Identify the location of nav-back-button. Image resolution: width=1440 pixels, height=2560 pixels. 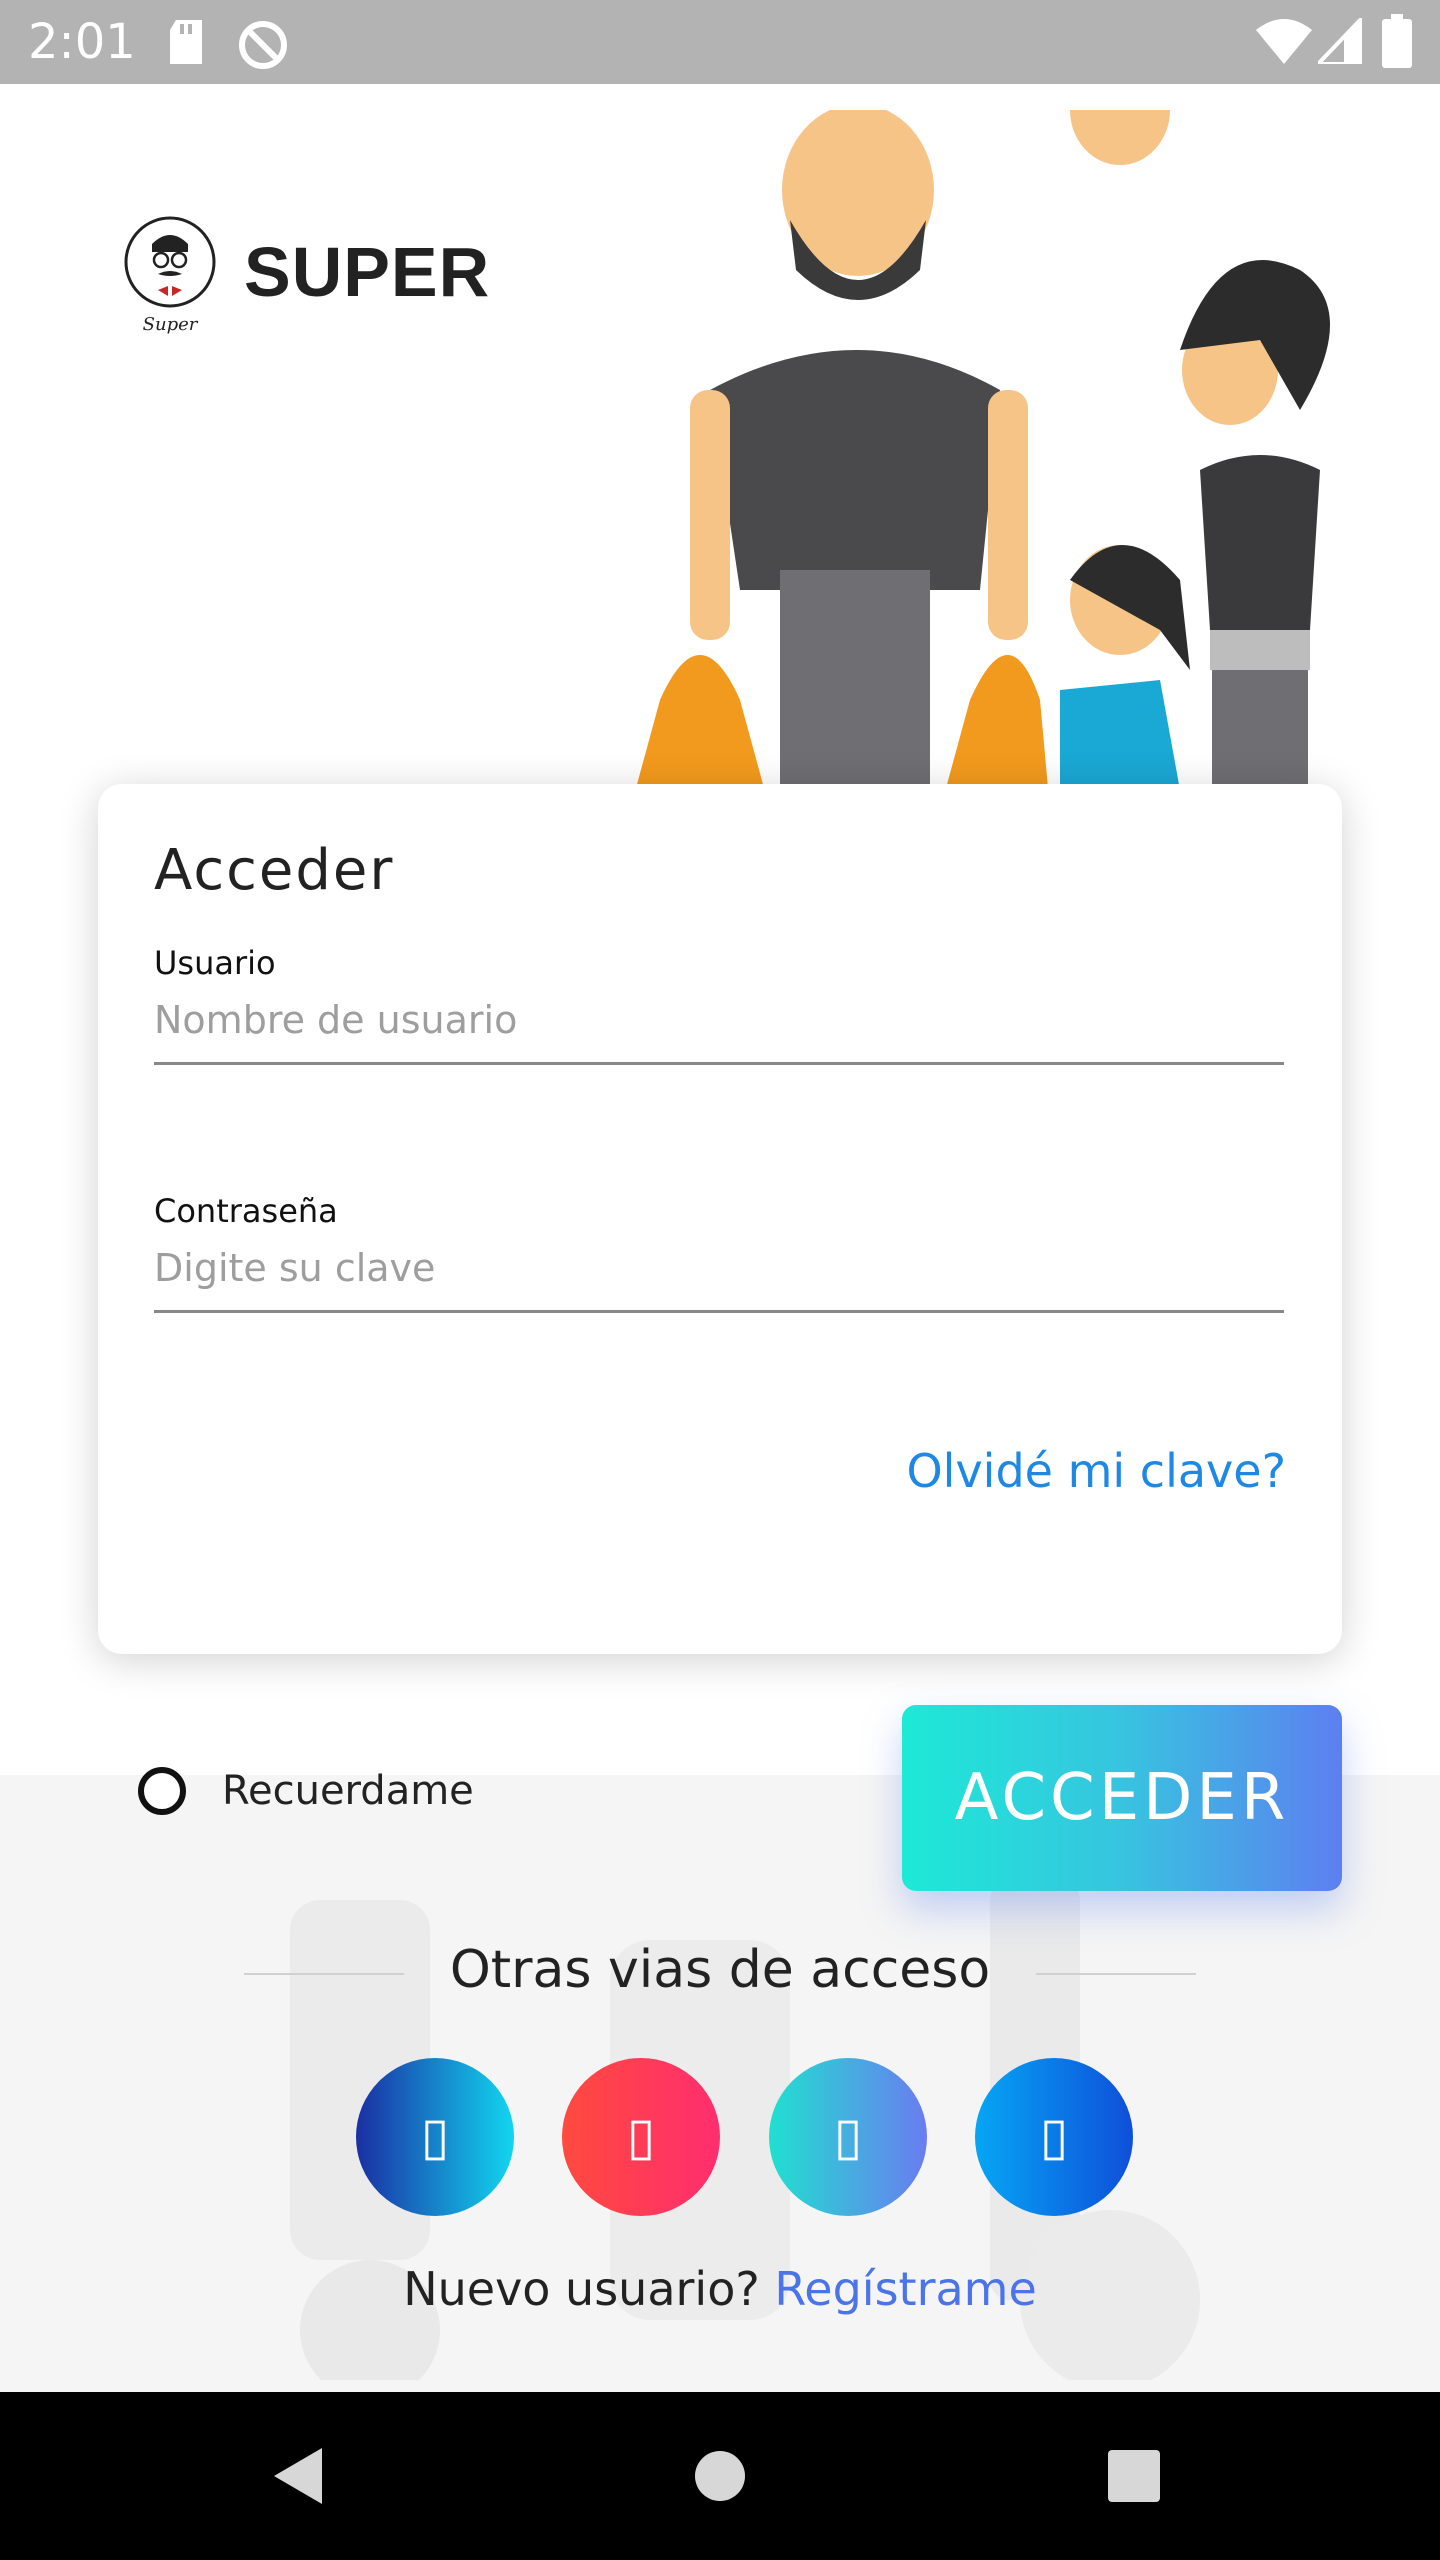
(300, 2476).